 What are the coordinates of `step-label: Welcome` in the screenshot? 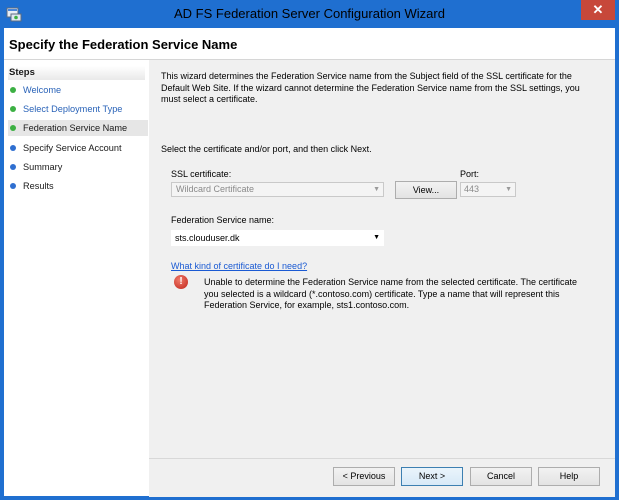 It's located at (42, 90).